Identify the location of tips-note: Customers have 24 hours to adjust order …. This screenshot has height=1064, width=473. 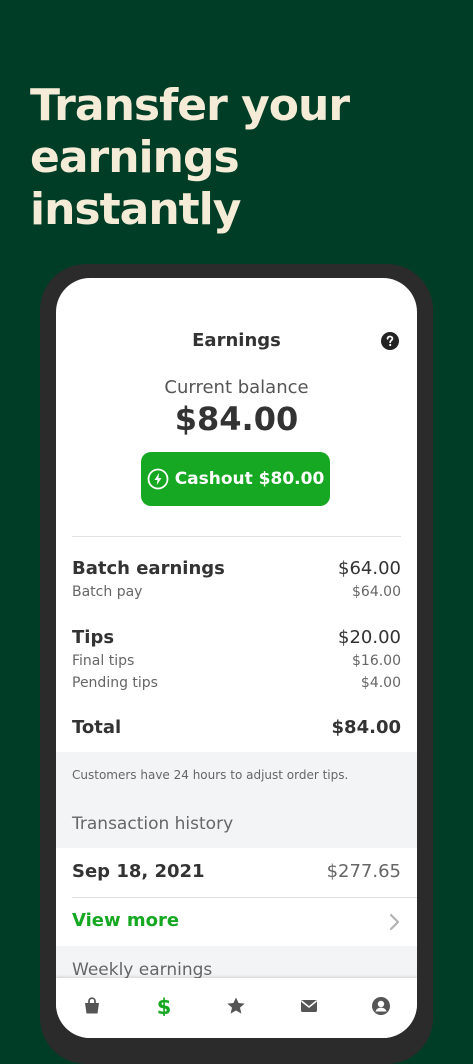
(210, 775).